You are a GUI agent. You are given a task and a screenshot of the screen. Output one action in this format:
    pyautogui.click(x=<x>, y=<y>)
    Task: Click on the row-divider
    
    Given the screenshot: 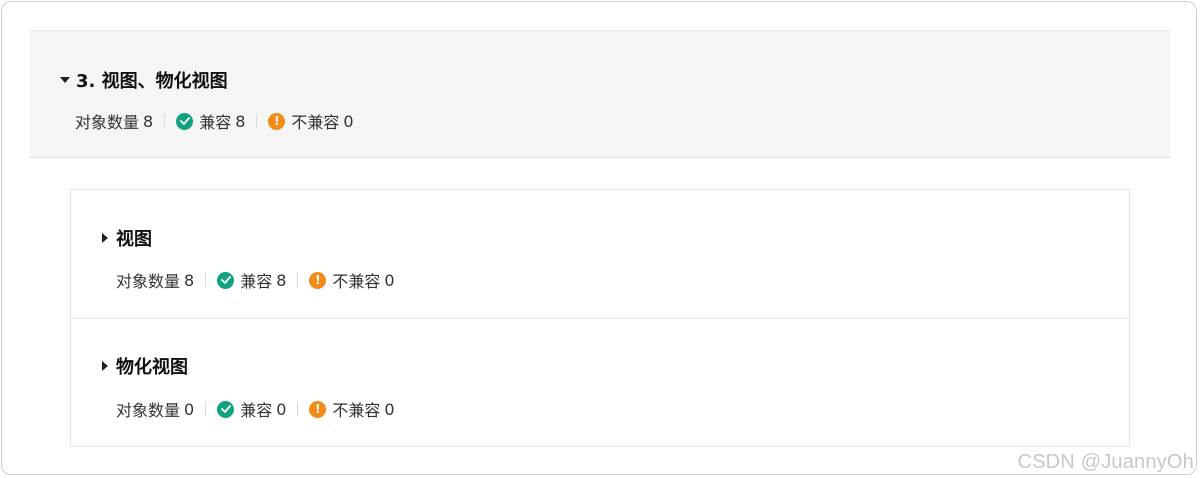 What is the action you would take?
    pyautogui.click(x=600, y=318)
    